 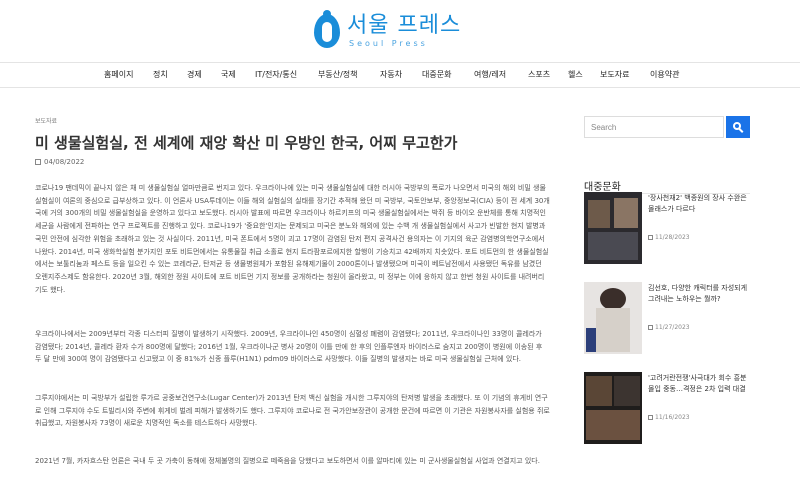 I want to click on news-card-title: 김선호, 다양한 캐릭터를 자성되게 그려내는 노하우는 뭘까?, so click(x=699, y=294).